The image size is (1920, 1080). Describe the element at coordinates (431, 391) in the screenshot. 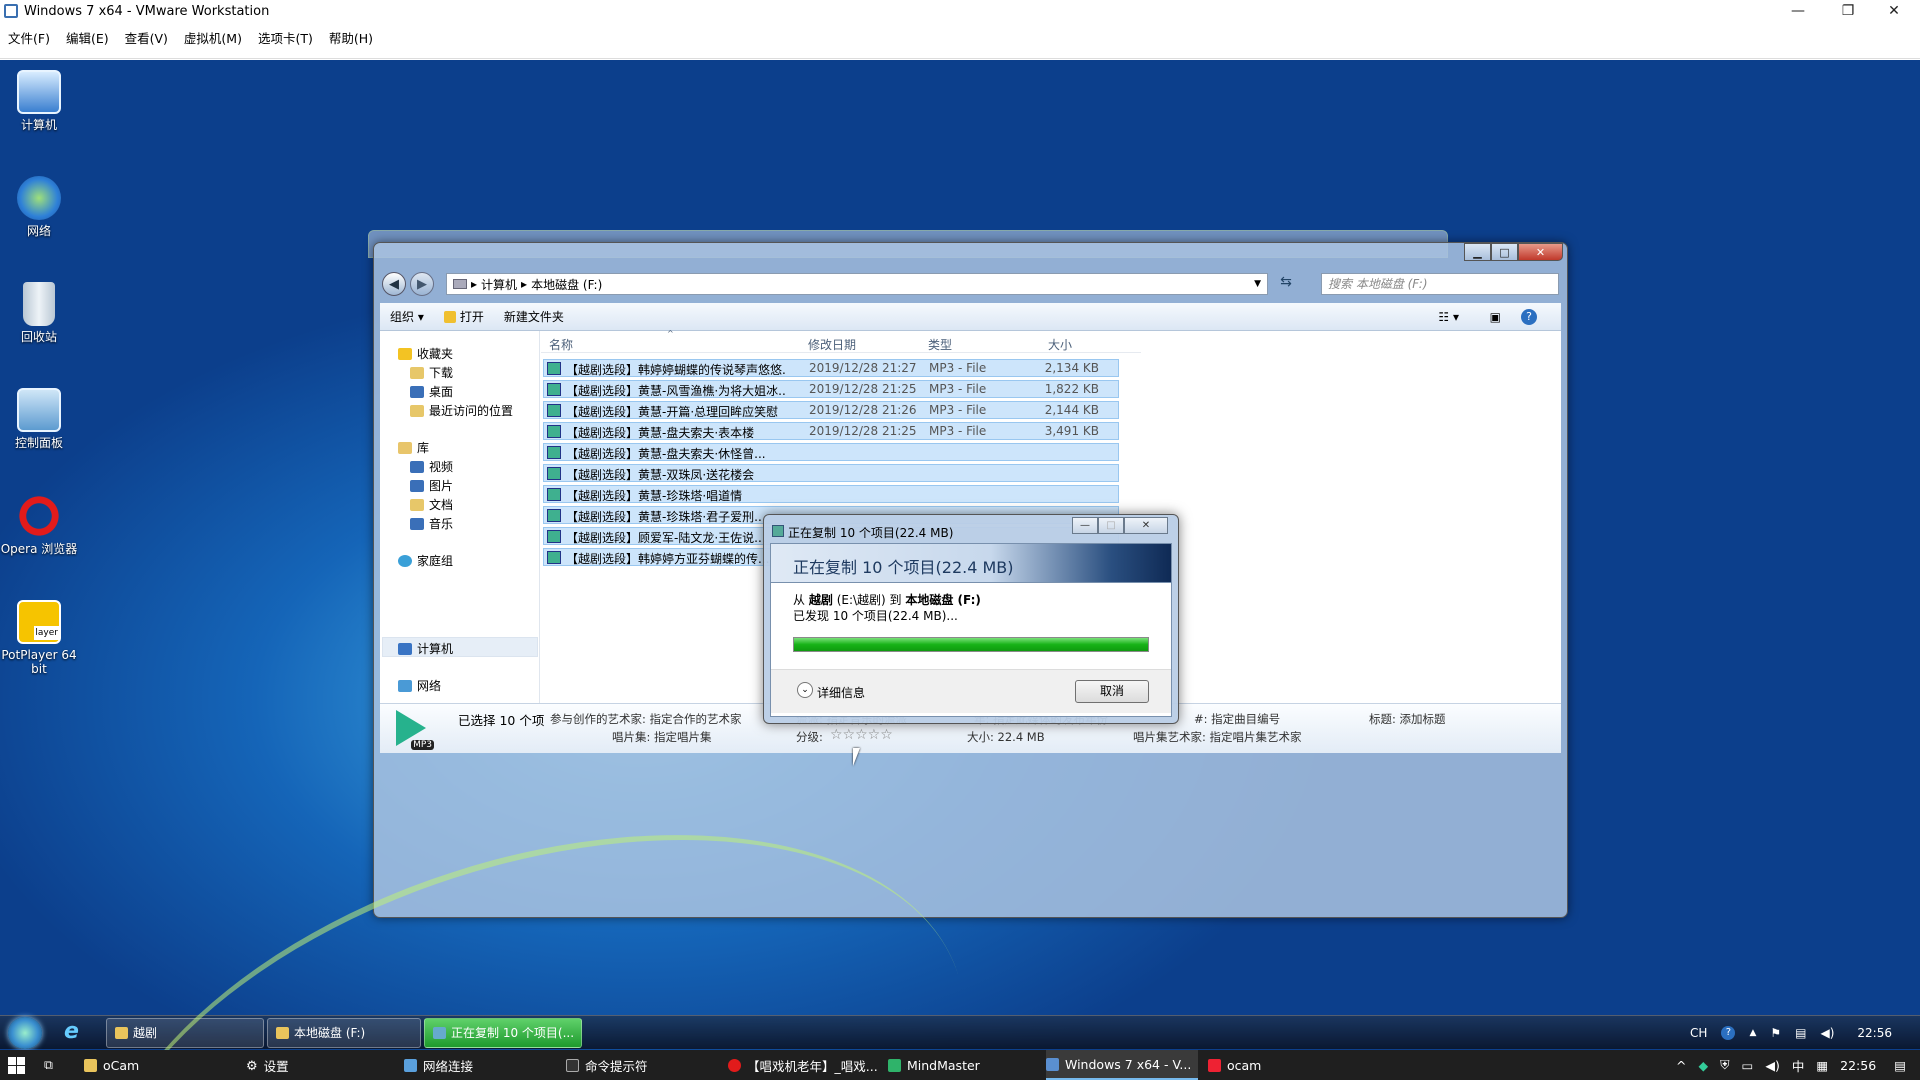

I see `nav-desktop: 桌面` at that location.